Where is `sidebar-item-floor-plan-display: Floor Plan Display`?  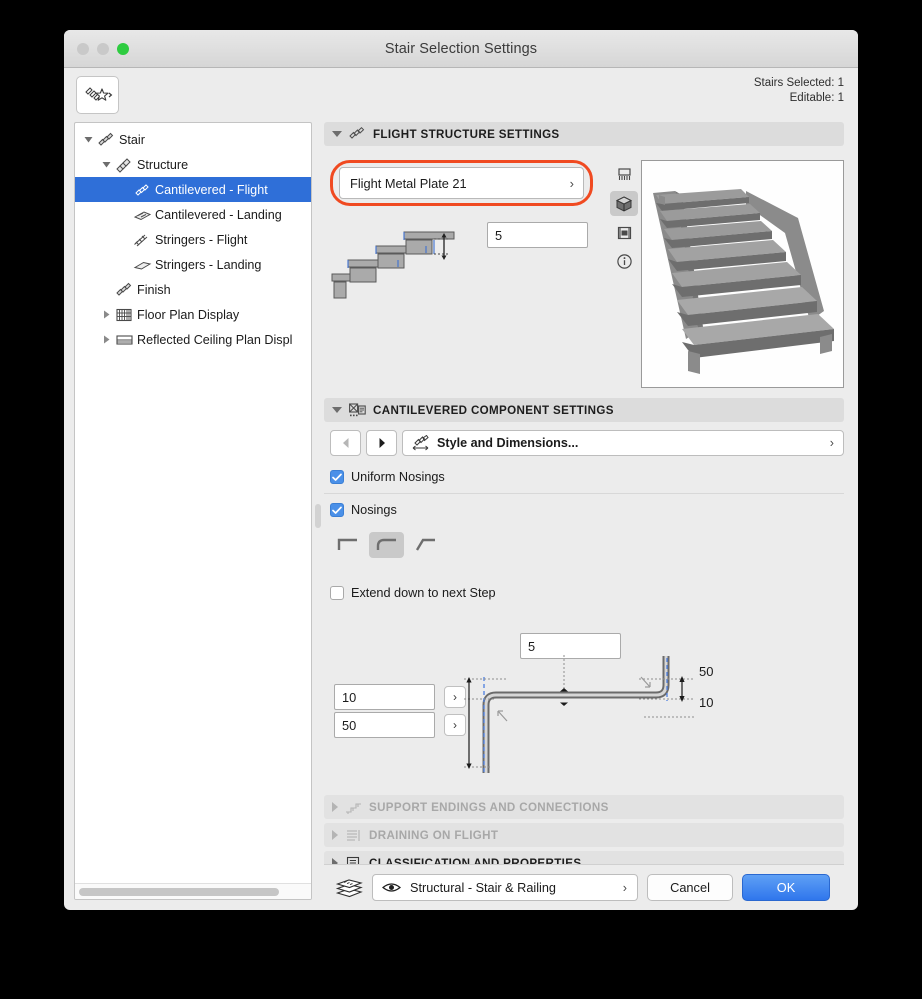 sidebar-item-floor-plan-display: Floor Plan Display is located at coordinates (193, 314).